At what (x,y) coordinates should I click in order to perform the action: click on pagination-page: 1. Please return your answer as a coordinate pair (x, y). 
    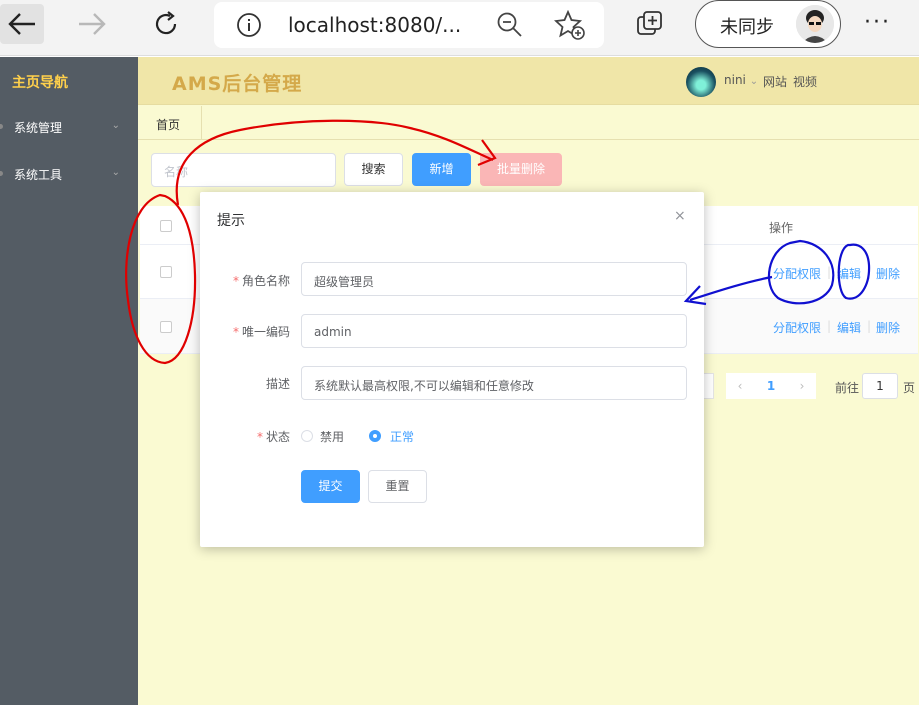
    Looking at the image, I should click on (771, 386).